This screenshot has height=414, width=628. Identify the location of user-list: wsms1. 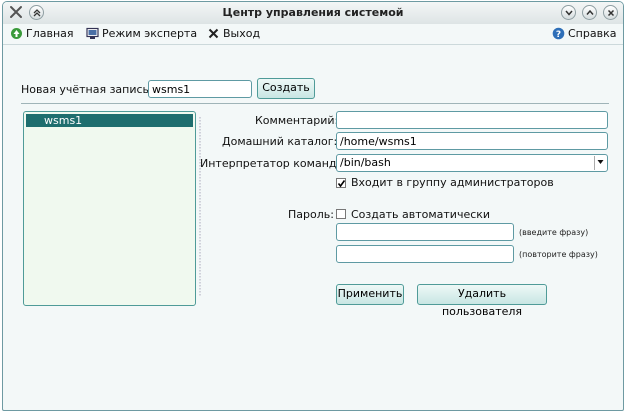
(109, 208).